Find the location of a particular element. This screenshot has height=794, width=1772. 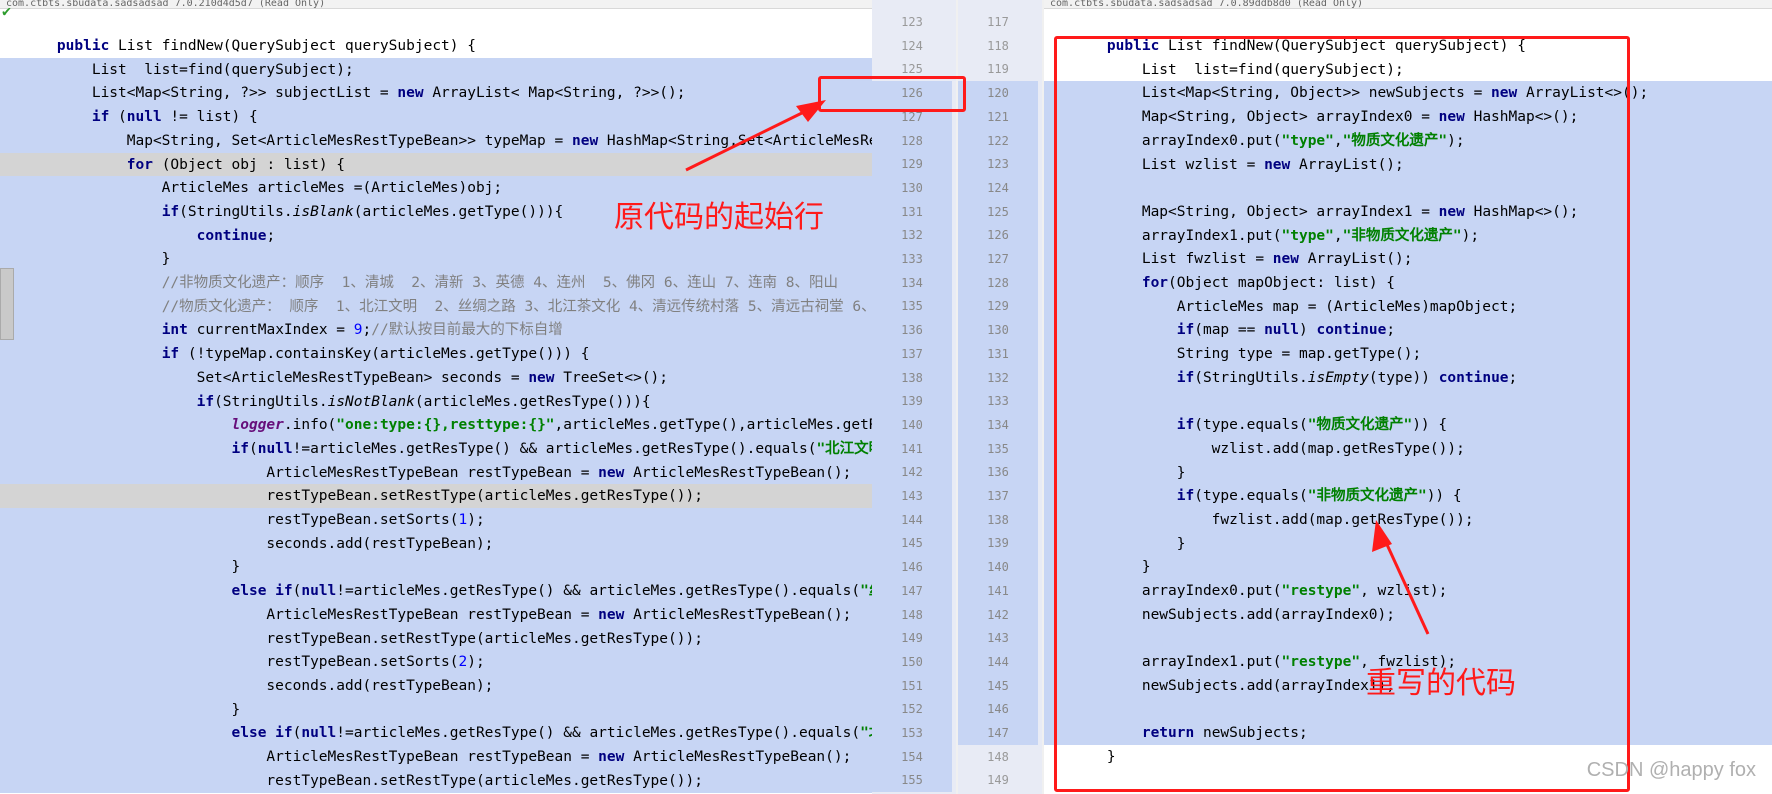

annotation-rewritten-code: 重写的代码 is located at coordinates (1441, 683).